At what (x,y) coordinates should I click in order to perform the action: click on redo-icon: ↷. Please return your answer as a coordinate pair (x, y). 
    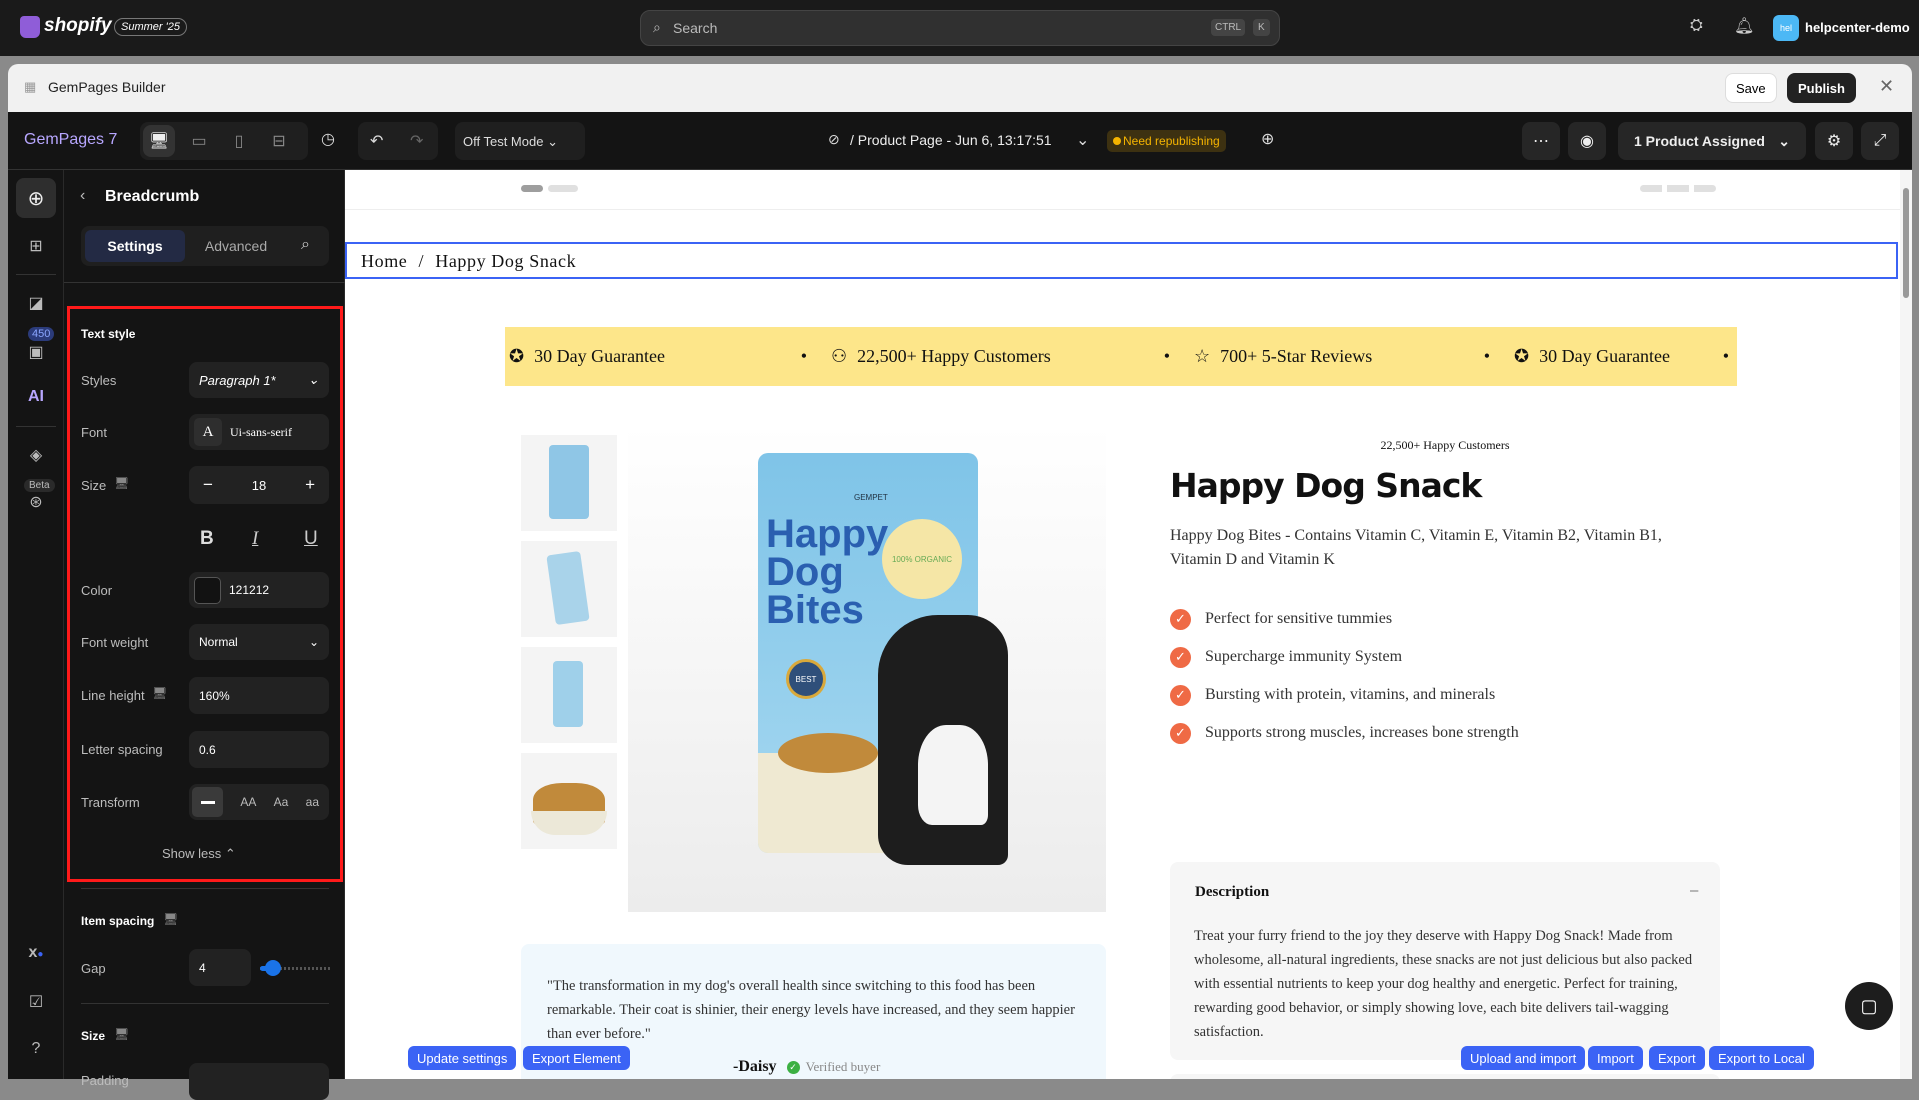
    Looking at the image, I should click on (416, 141).